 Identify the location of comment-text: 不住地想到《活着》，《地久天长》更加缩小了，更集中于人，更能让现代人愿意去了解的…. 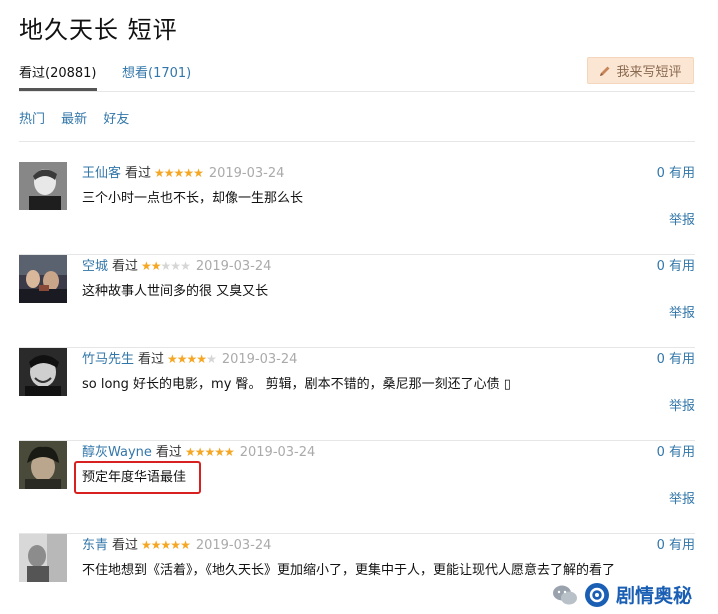
(349, 570).